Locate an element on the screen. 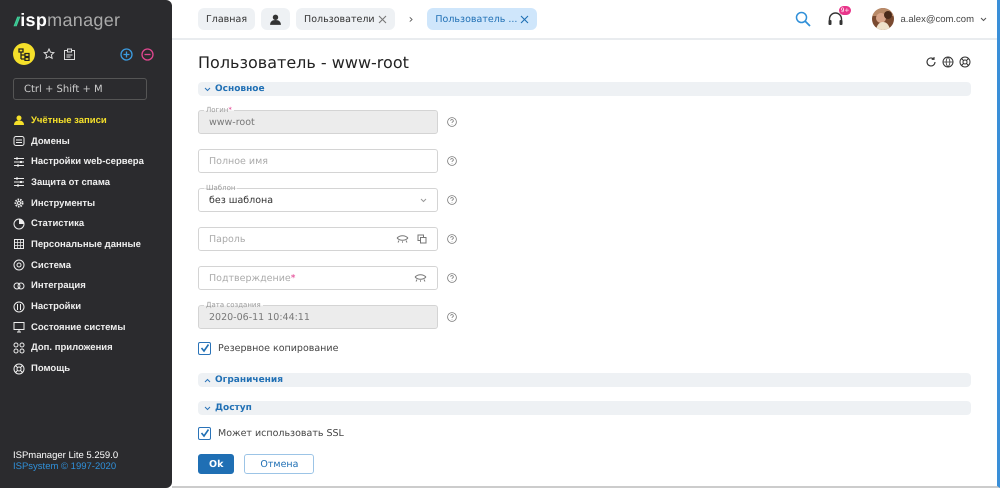 The width and height of the screenshot is (1000, 488). checkbox-label: Резервное копирование is located at coordinates (278, 348).